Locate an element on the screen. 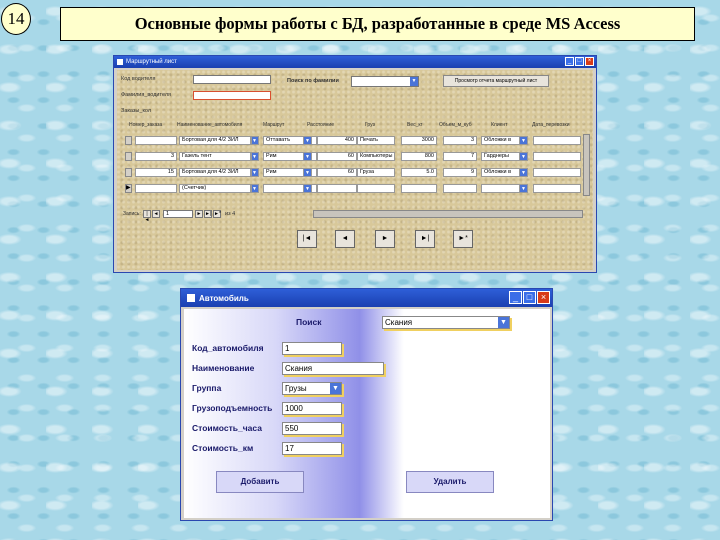 Image resolution: width=720 pixels, height=540 pixels. car-form-title: Автомобиль is located at coordinates (224, 298).